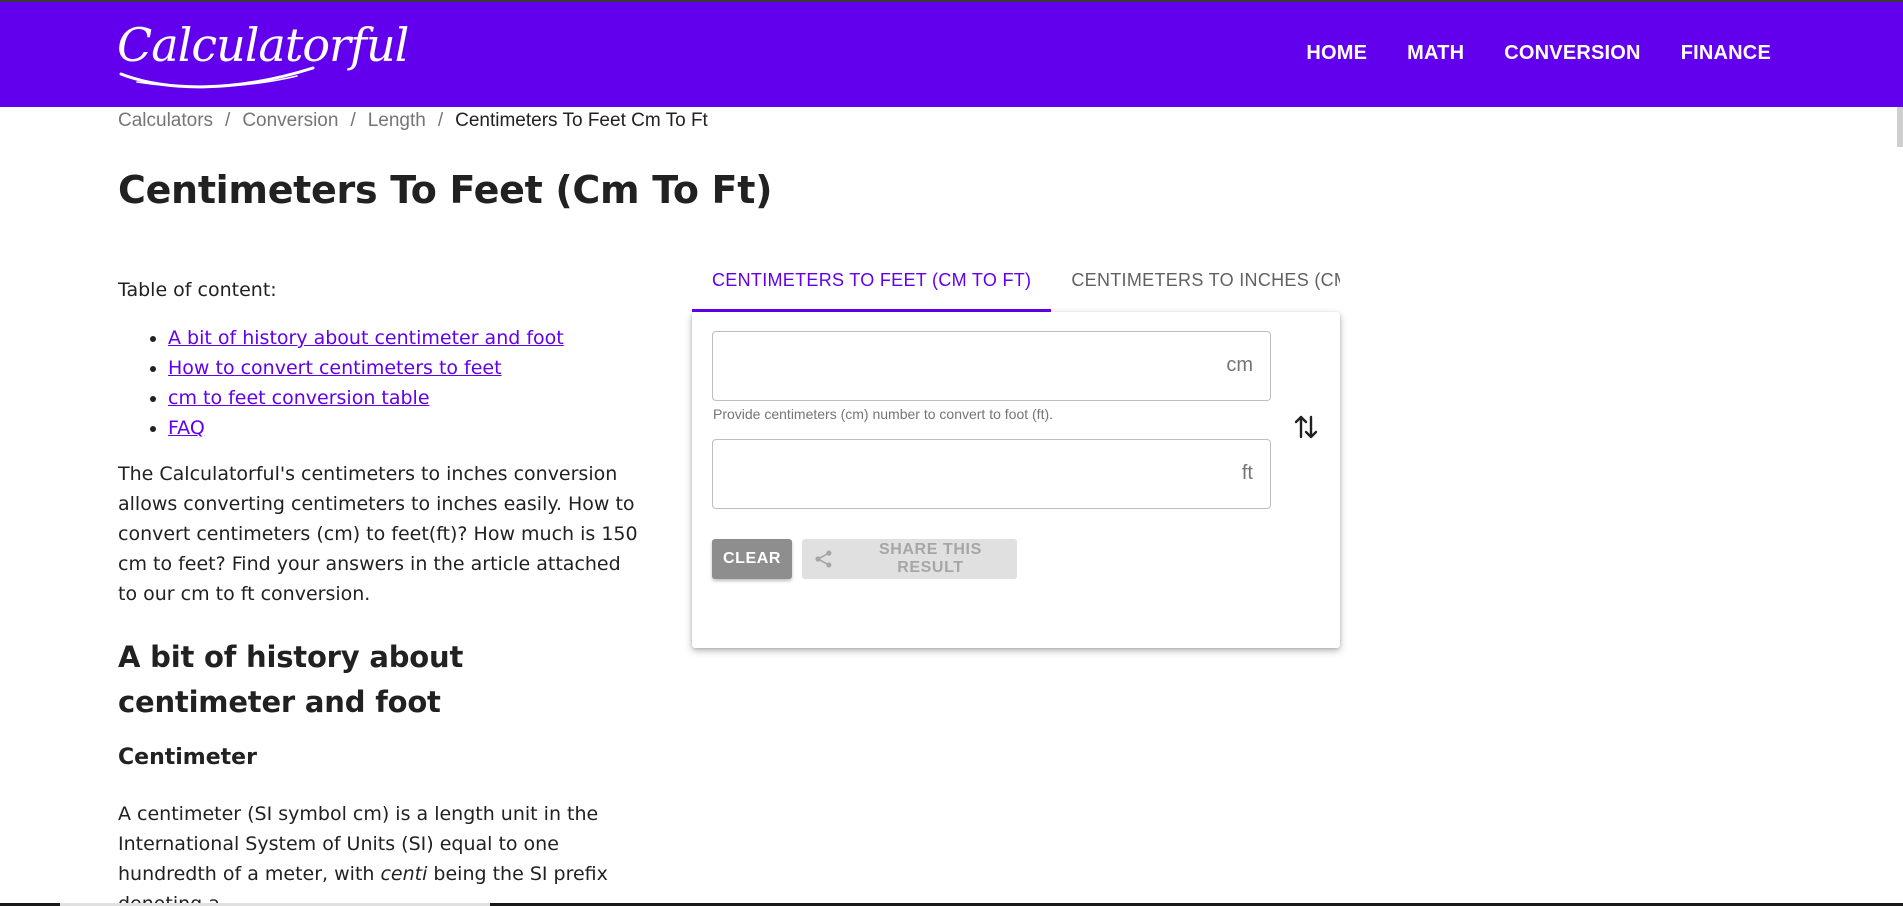 The width and height of the screenshot is (1903, 906). Describe the element at coordinates (1239, 365) in the screenshot. I see `cm-unit-label: cm` at that location.